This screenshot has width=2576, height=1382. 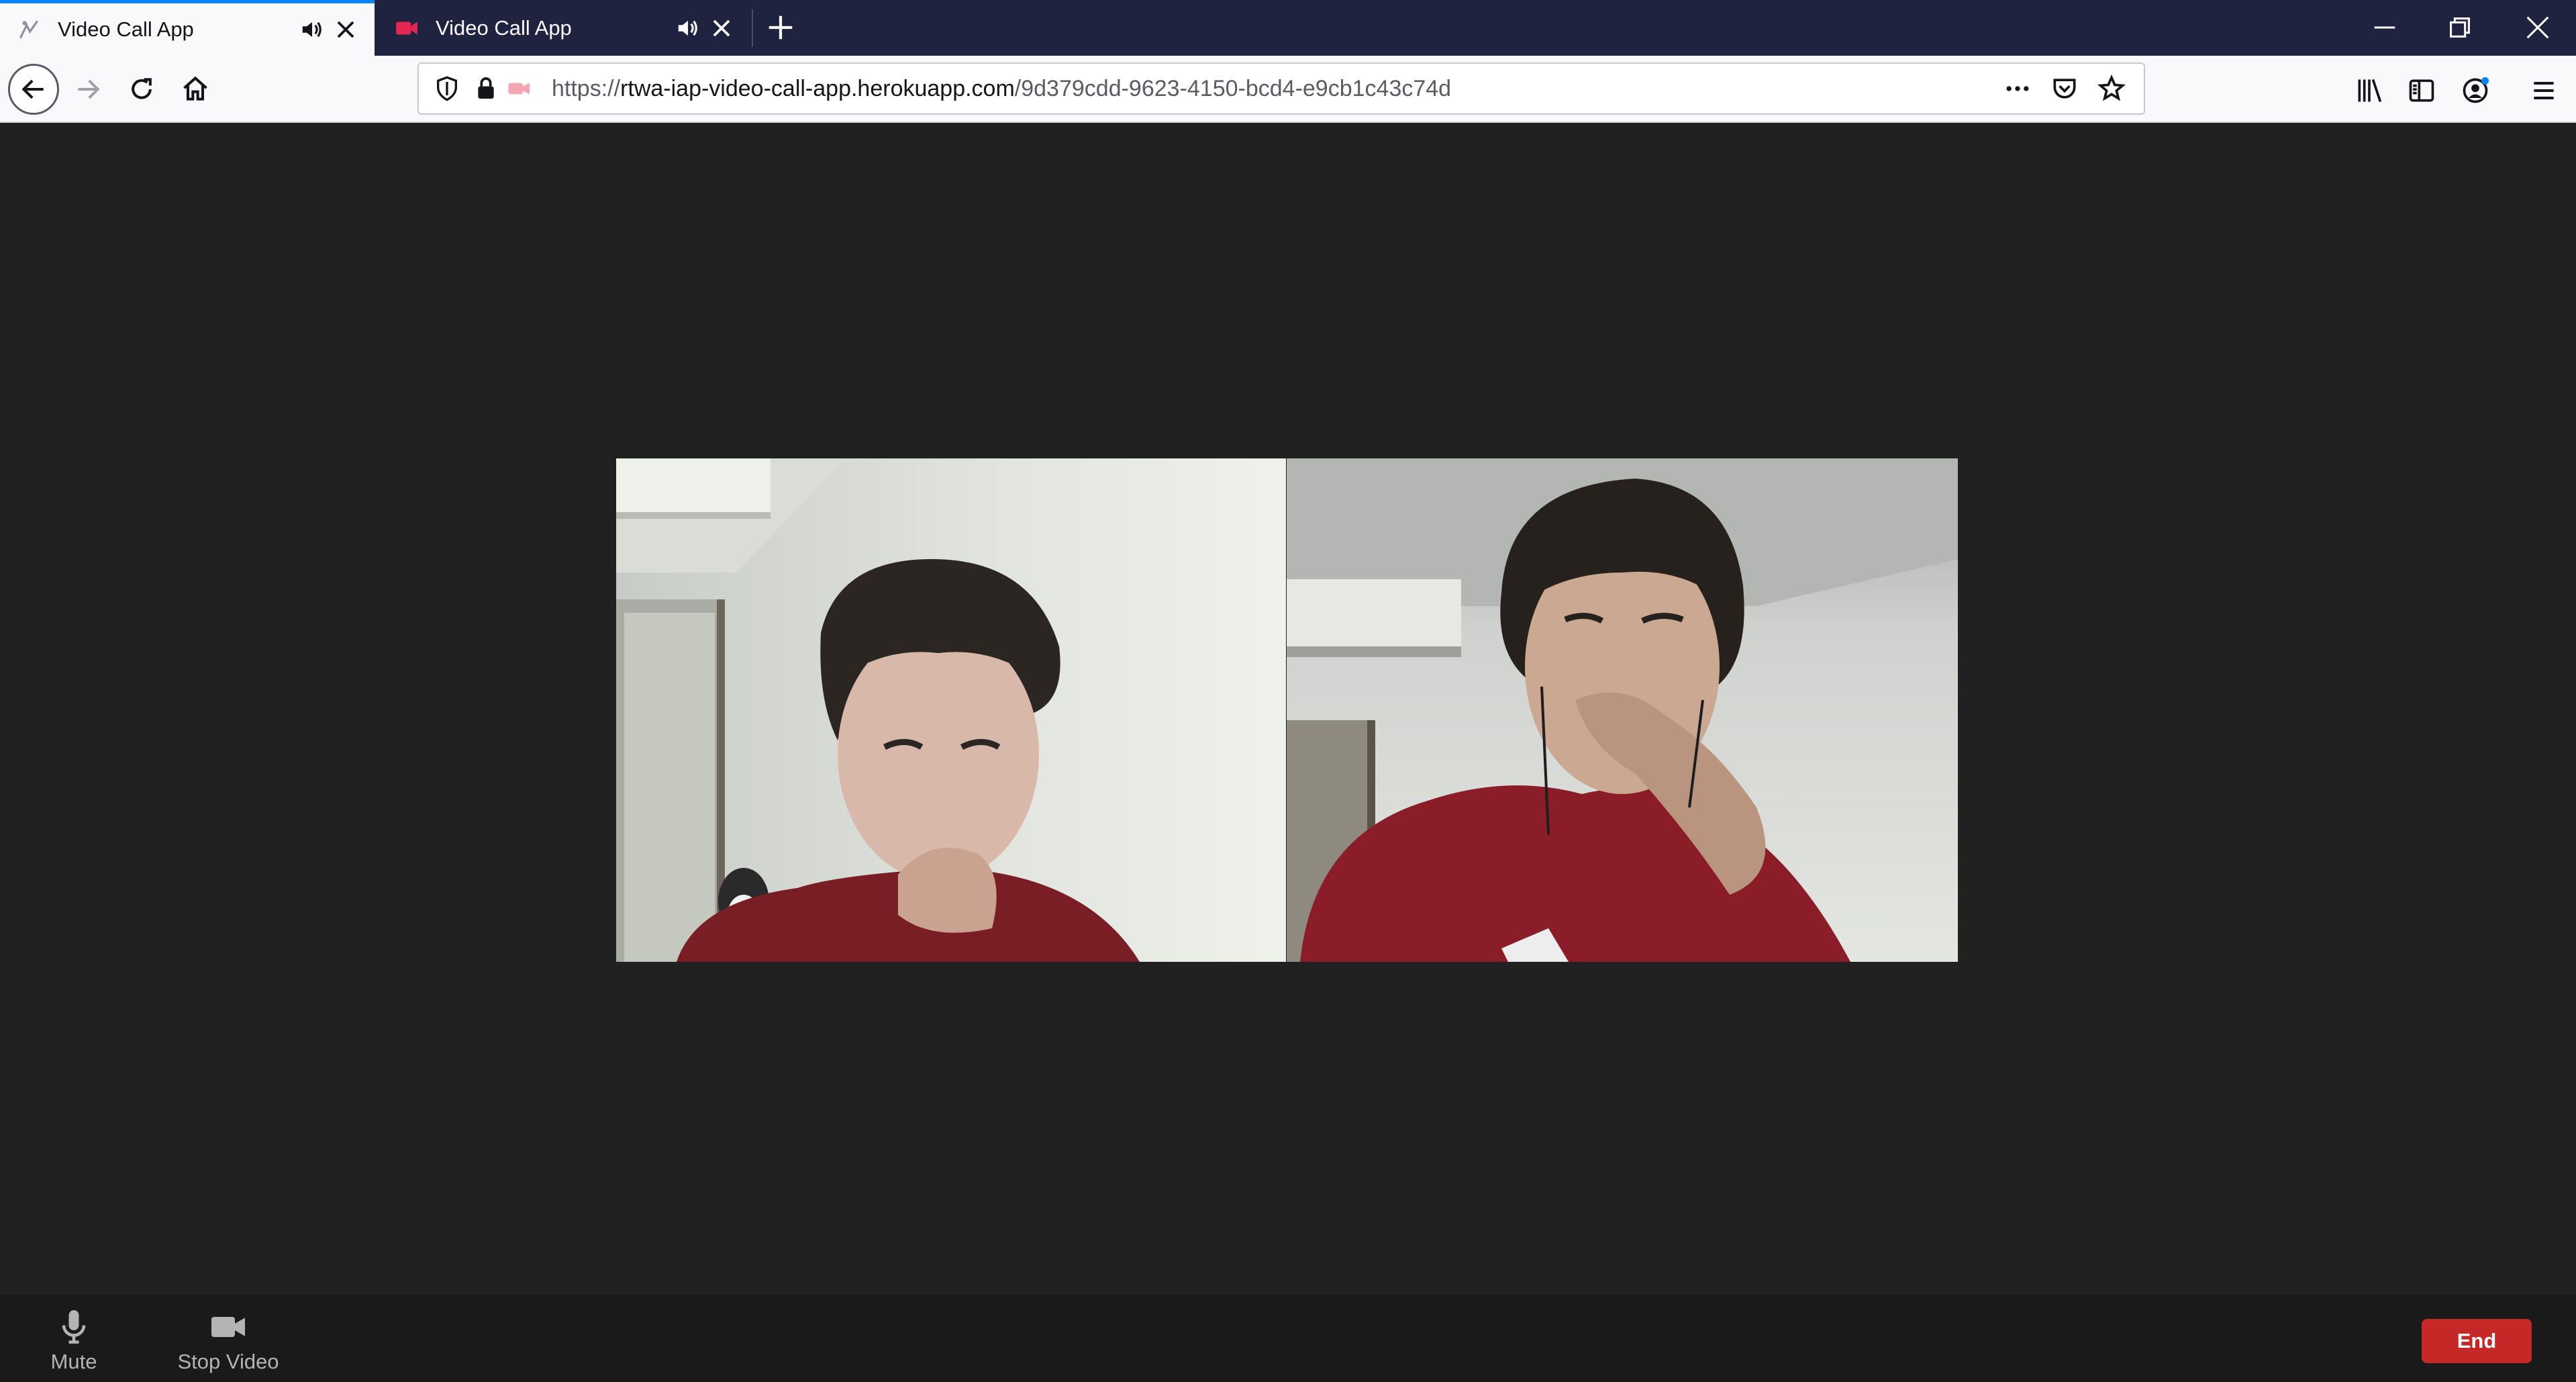 I want to click on remote-video, so click(x=1622, y=710).